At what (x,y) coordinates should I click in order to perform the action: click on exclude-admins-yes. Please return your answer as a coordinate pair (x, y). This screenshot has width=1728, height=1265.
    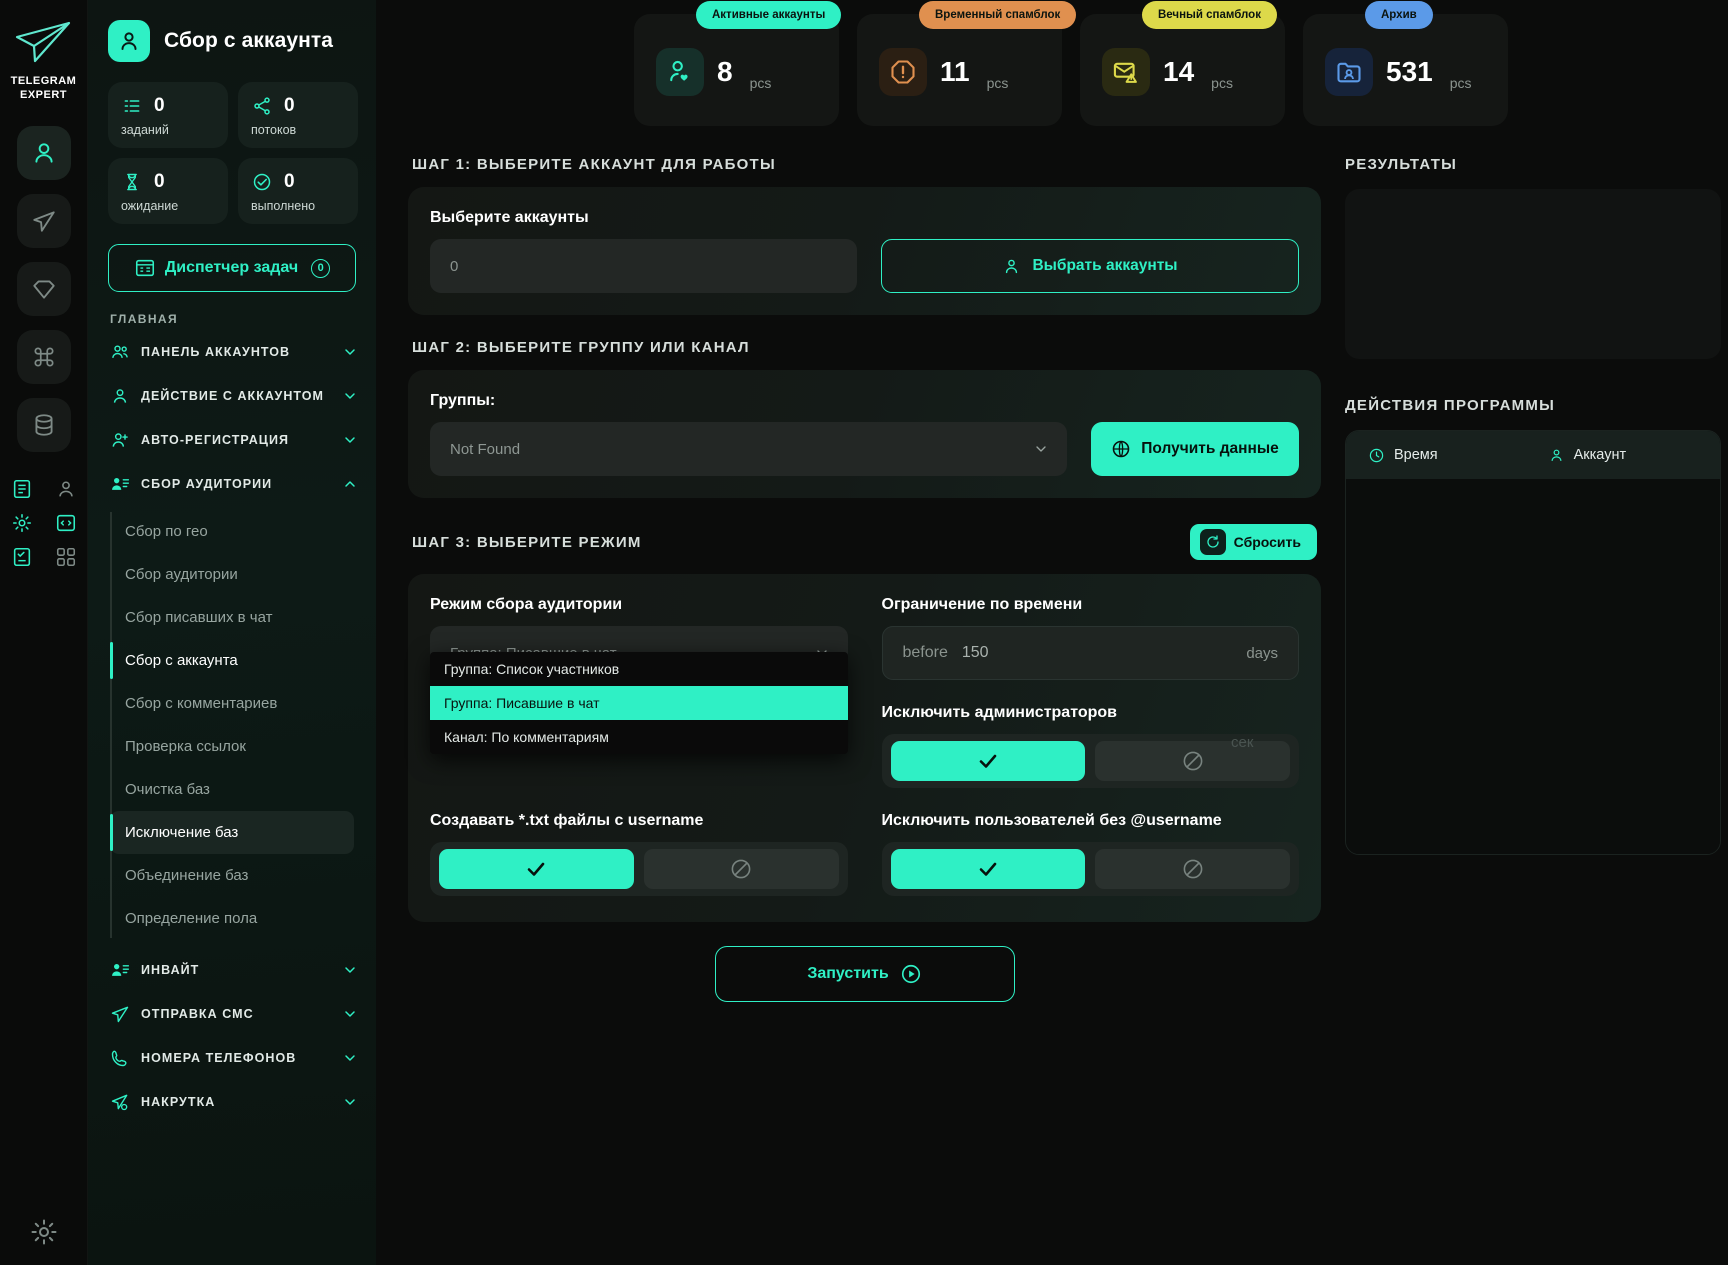
    Looking at the image, I should click on (988, 761).